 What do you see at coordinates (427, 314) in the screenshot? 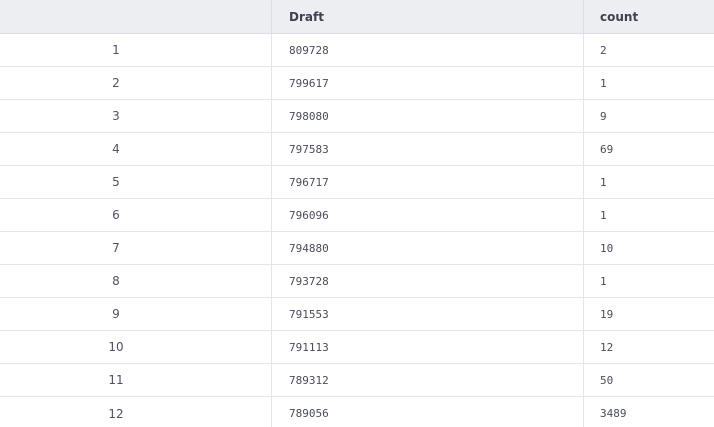
I see `draft-cell: 791553` at bounding box center [427, 314].